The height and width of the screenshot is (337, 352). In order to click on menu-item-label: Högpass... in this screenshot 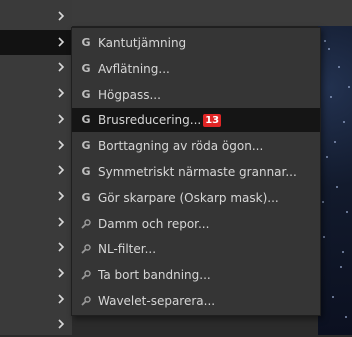, I will do `click(129, 94)`.